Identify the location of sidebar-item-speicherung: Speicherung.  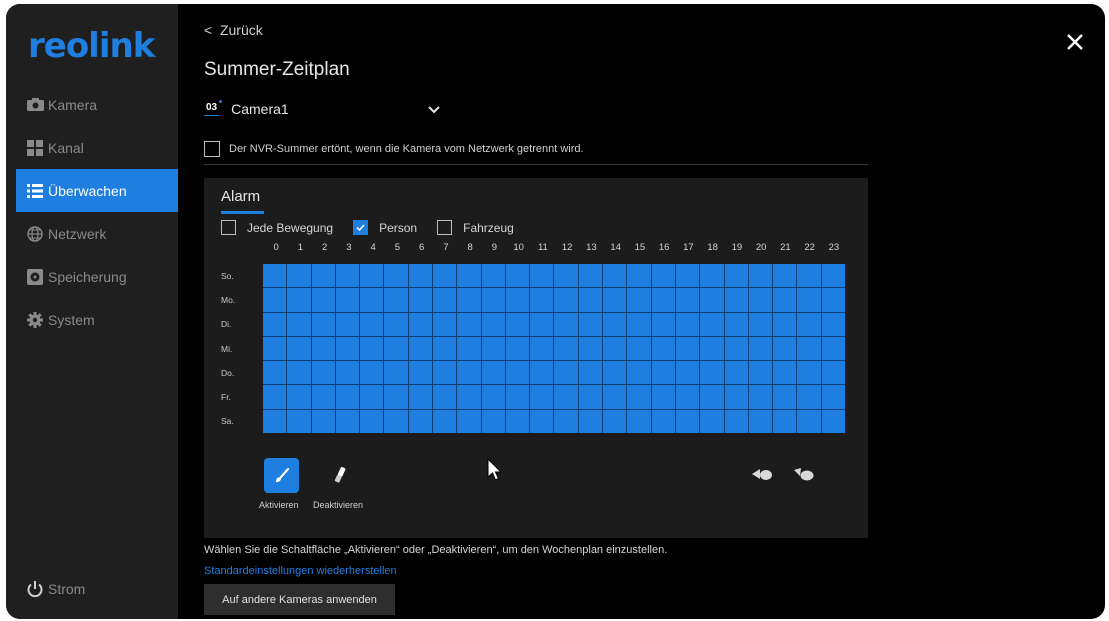
(97, 276).